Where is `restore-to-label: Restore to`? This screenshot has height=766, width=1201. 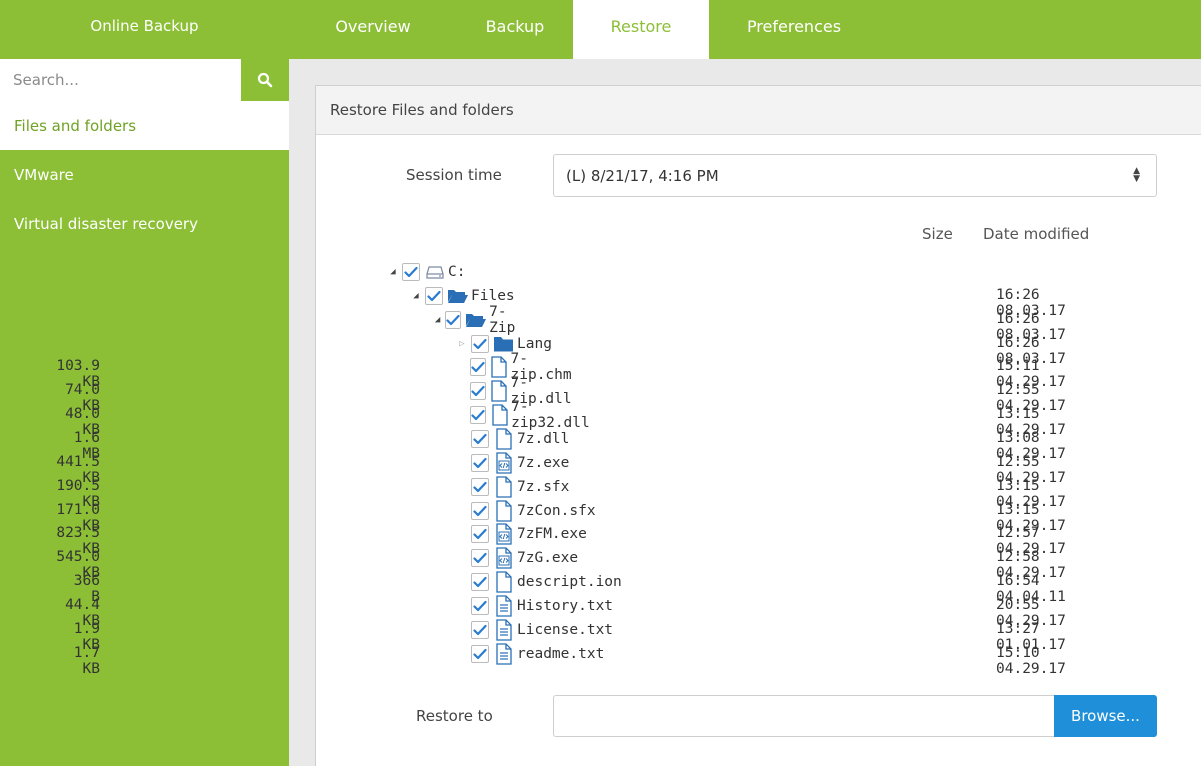 restore-to-label: Restore to is located at coordinates (454, 716).